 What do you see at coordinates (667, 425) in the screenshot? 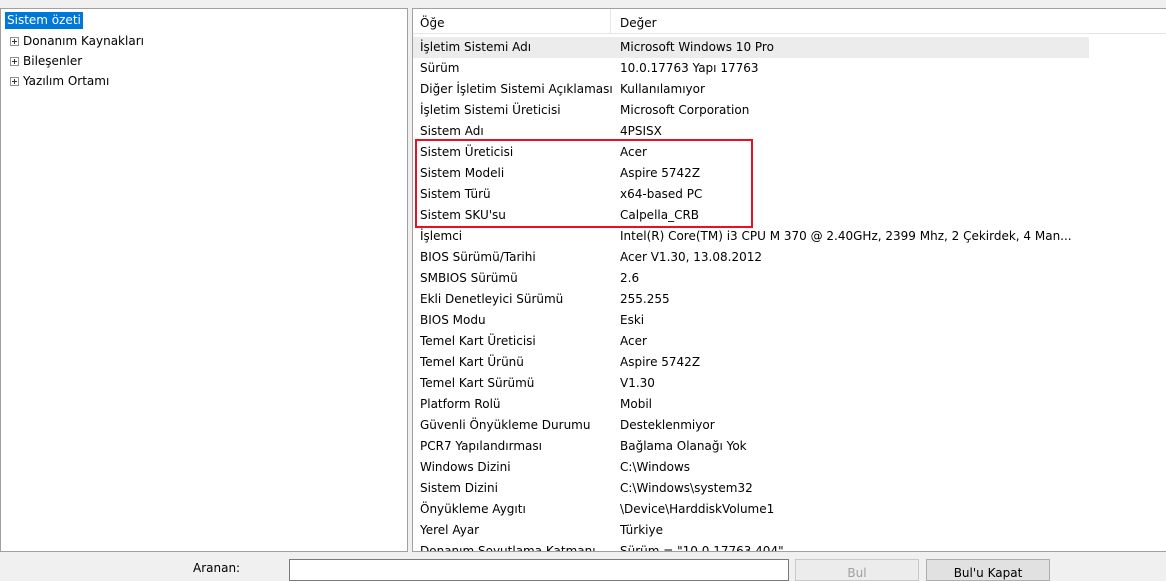
I see `row-item-value: Desteklenmiyor` at bounding box center [667, 425].